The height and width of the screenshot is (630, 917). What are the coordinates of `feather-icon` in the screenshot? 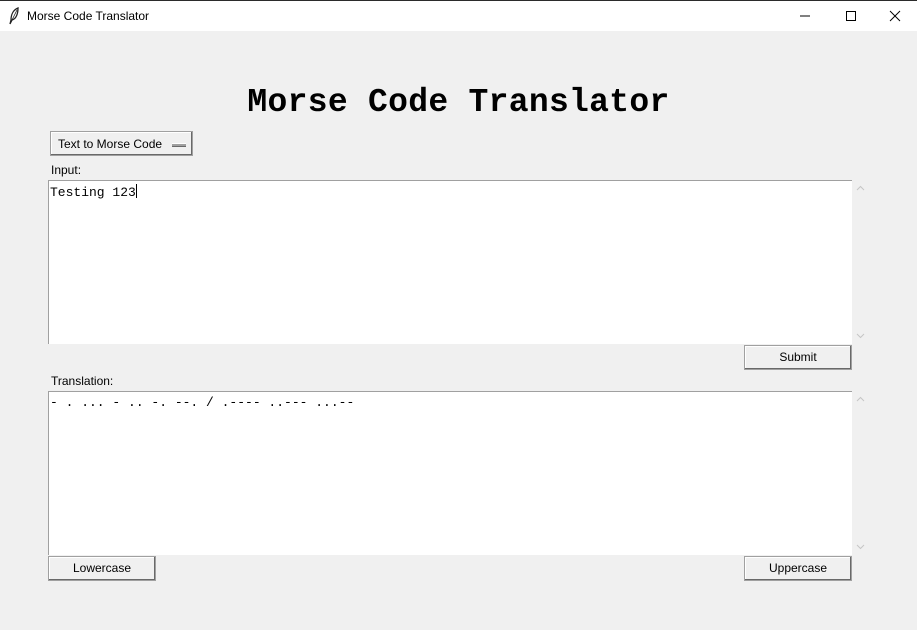 It's located at (14, 16).